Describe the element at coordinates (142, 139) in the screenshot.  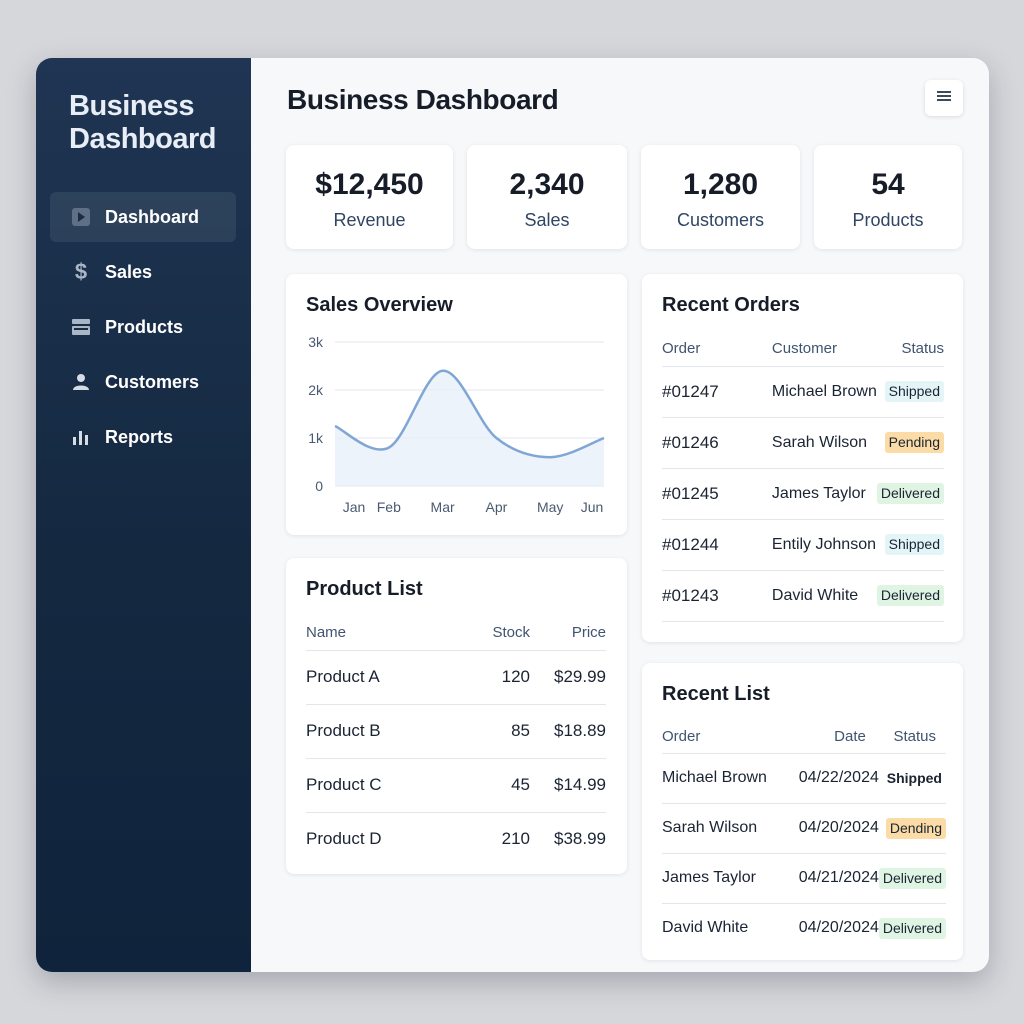
I see `brand-line-2: Dashboard` at that location.